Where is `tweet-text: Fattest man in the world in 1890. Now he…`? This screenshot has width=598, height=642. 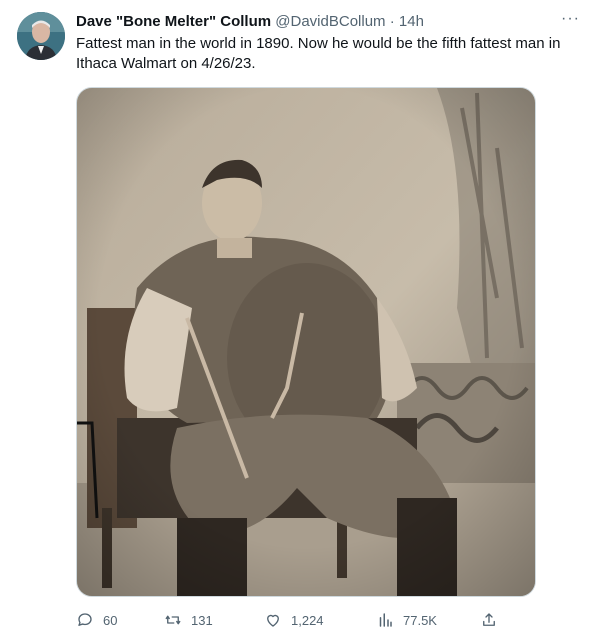
tweet-text: Fattest man in the world in 1890. Now he… is located at coordinates (318, 53).